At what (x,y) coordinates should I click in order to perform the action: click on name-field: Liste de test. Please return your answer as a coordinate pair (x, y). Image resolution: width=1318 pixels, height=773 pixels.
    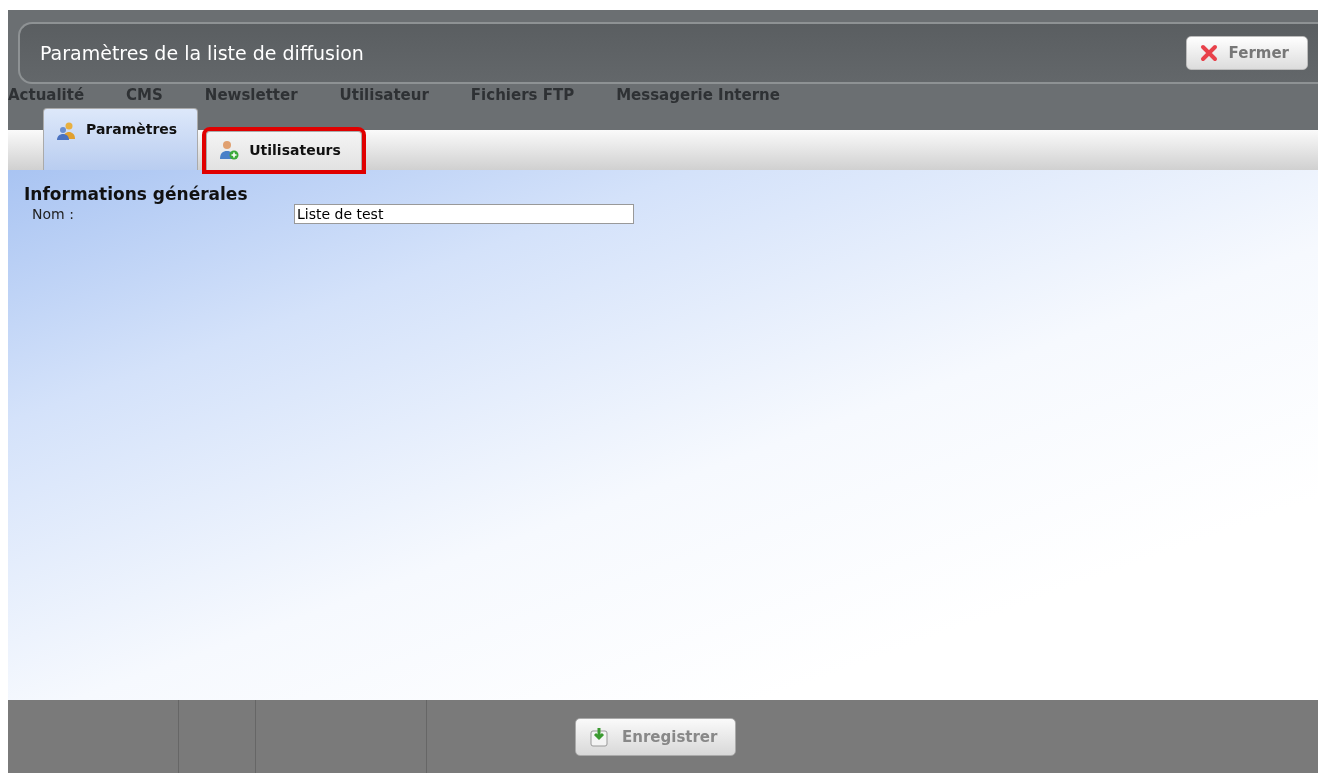
    Looking at the image, I should click on (464, 214).